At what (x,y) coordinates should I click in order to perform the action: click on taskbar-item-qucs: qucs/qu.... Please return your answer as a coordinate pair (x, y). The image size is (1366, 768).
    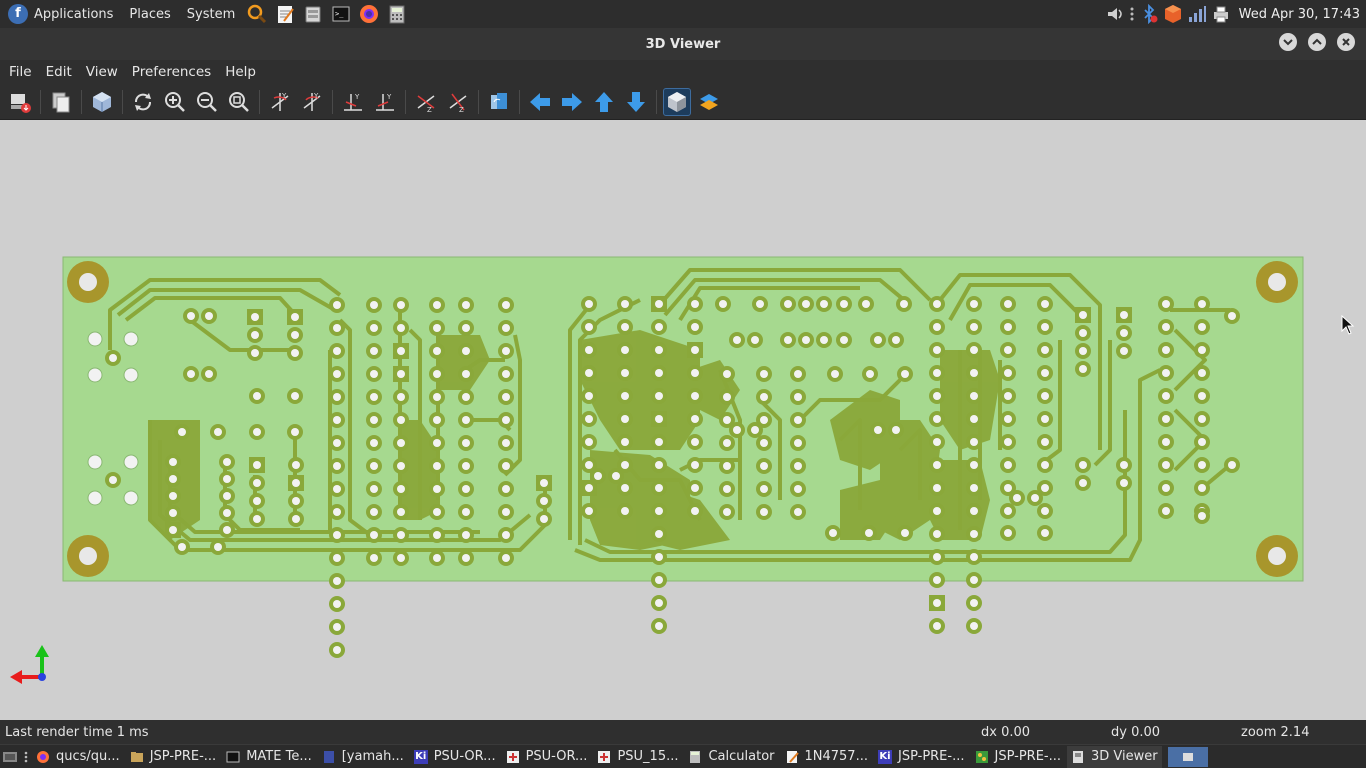
    Looking at the image, I should click on (78, 757).